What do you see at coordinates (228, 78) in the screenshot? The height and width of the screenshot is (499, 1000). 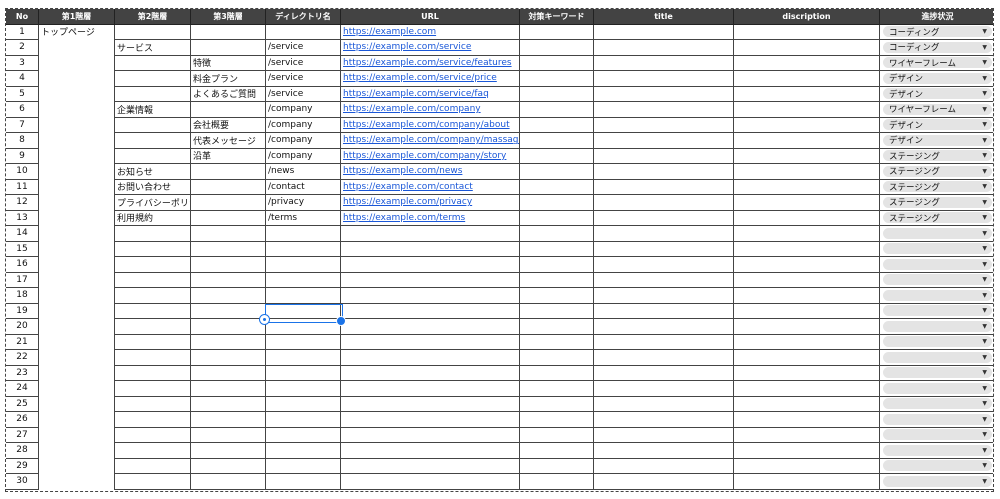 I see `cell-level3: 料金プラン` at bounding box center [228, 78].